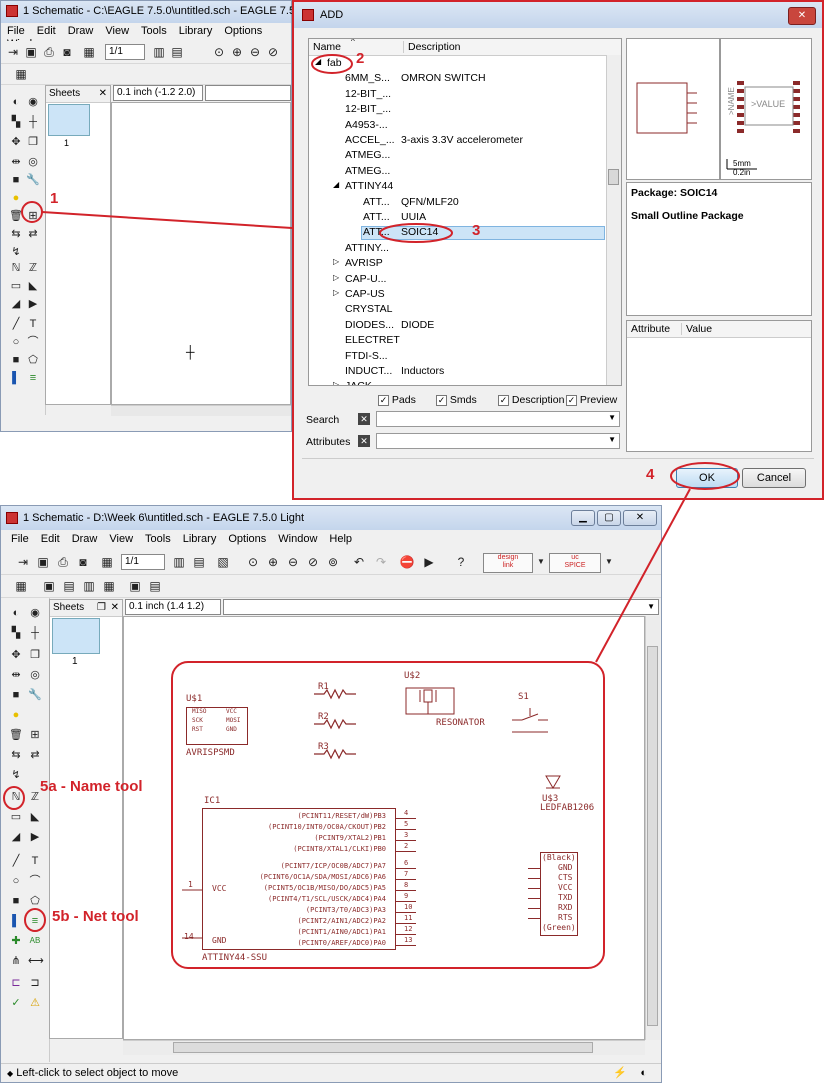  I want to click on add-dialog-titlebar: ADD ✕, so click(558, 15).